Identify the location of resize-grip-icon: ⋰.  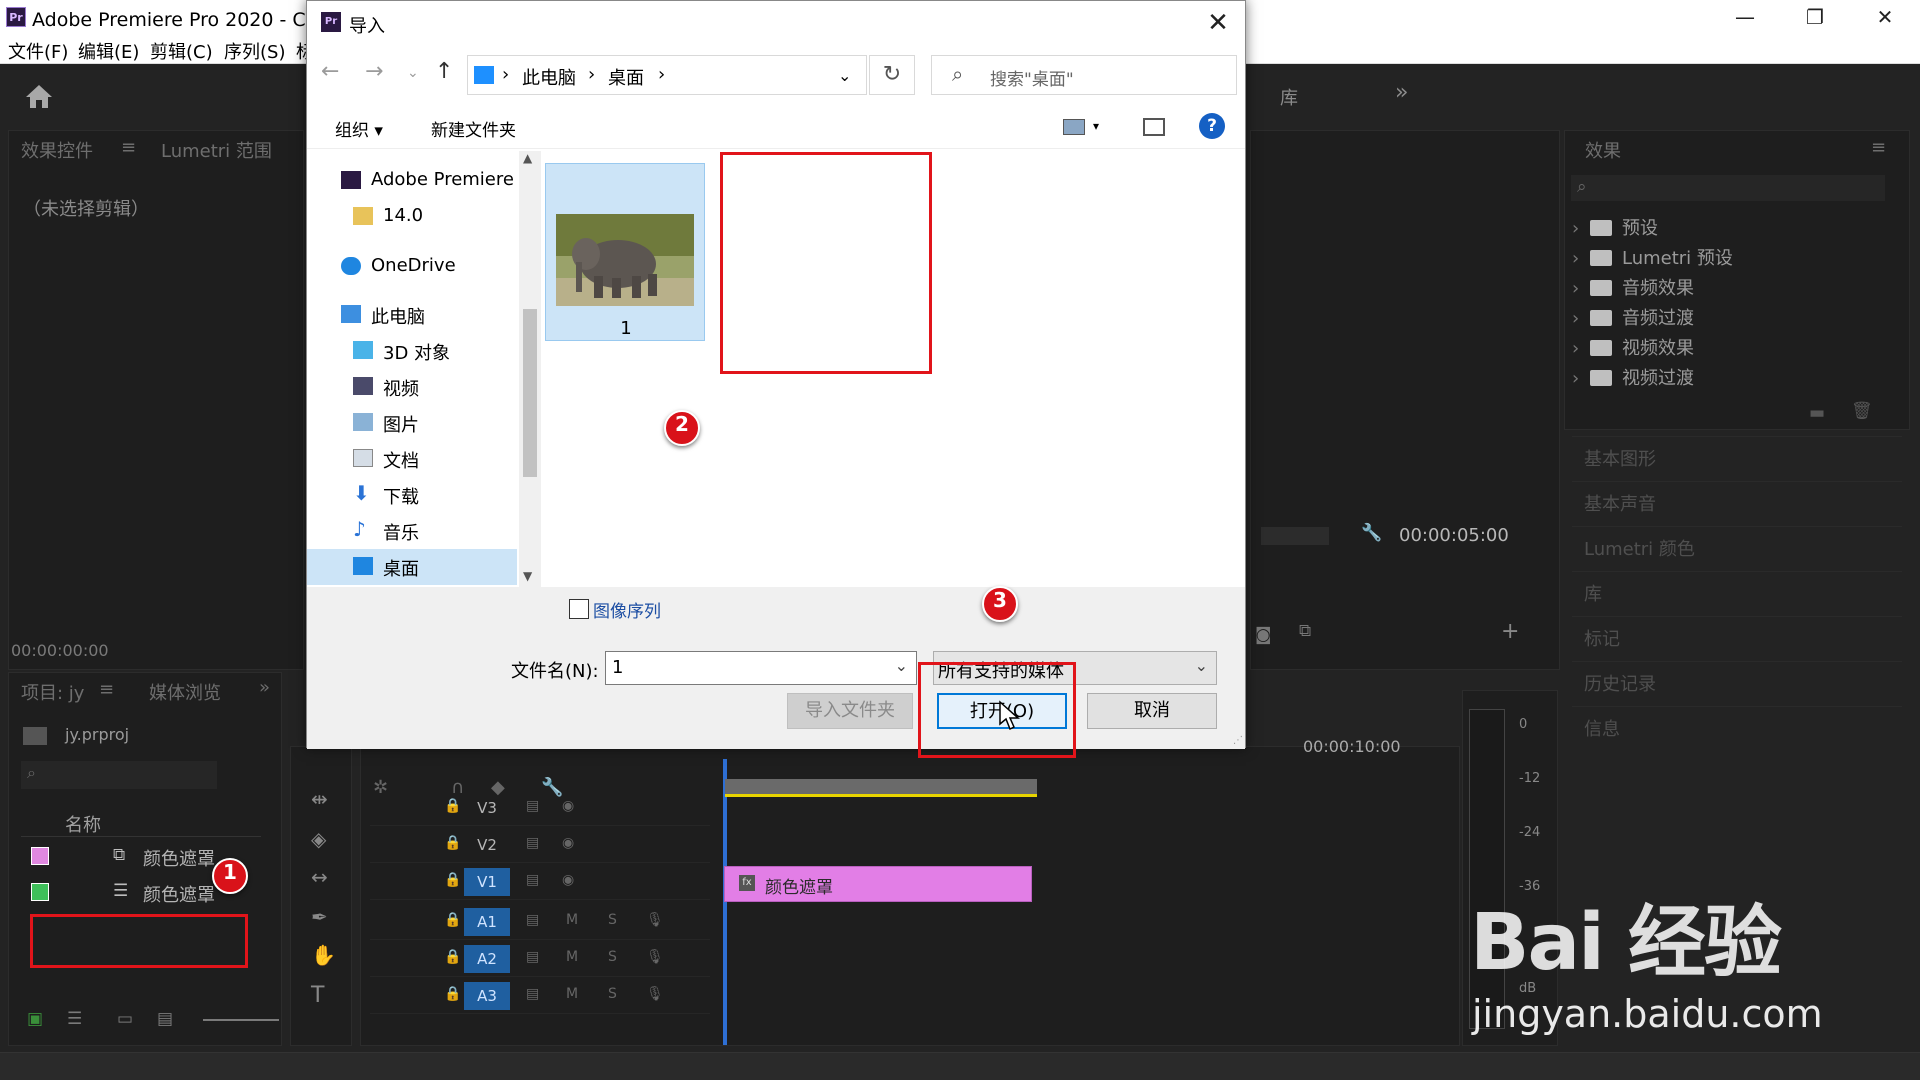
(1238, 740).